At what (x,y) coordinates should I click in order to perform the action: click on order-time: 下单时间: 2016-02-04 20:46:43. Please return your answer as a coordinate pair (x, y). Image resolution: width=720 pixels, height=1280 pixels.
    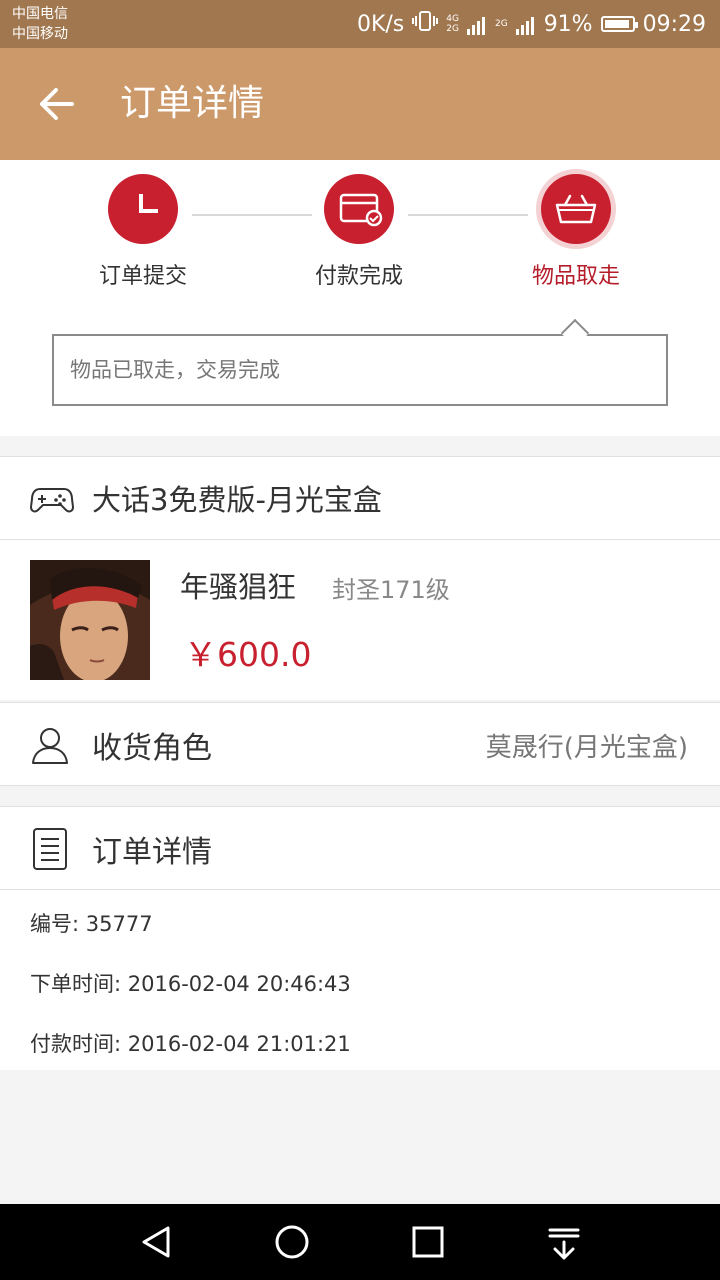
    Looking at the image, I should click on (190, 984).